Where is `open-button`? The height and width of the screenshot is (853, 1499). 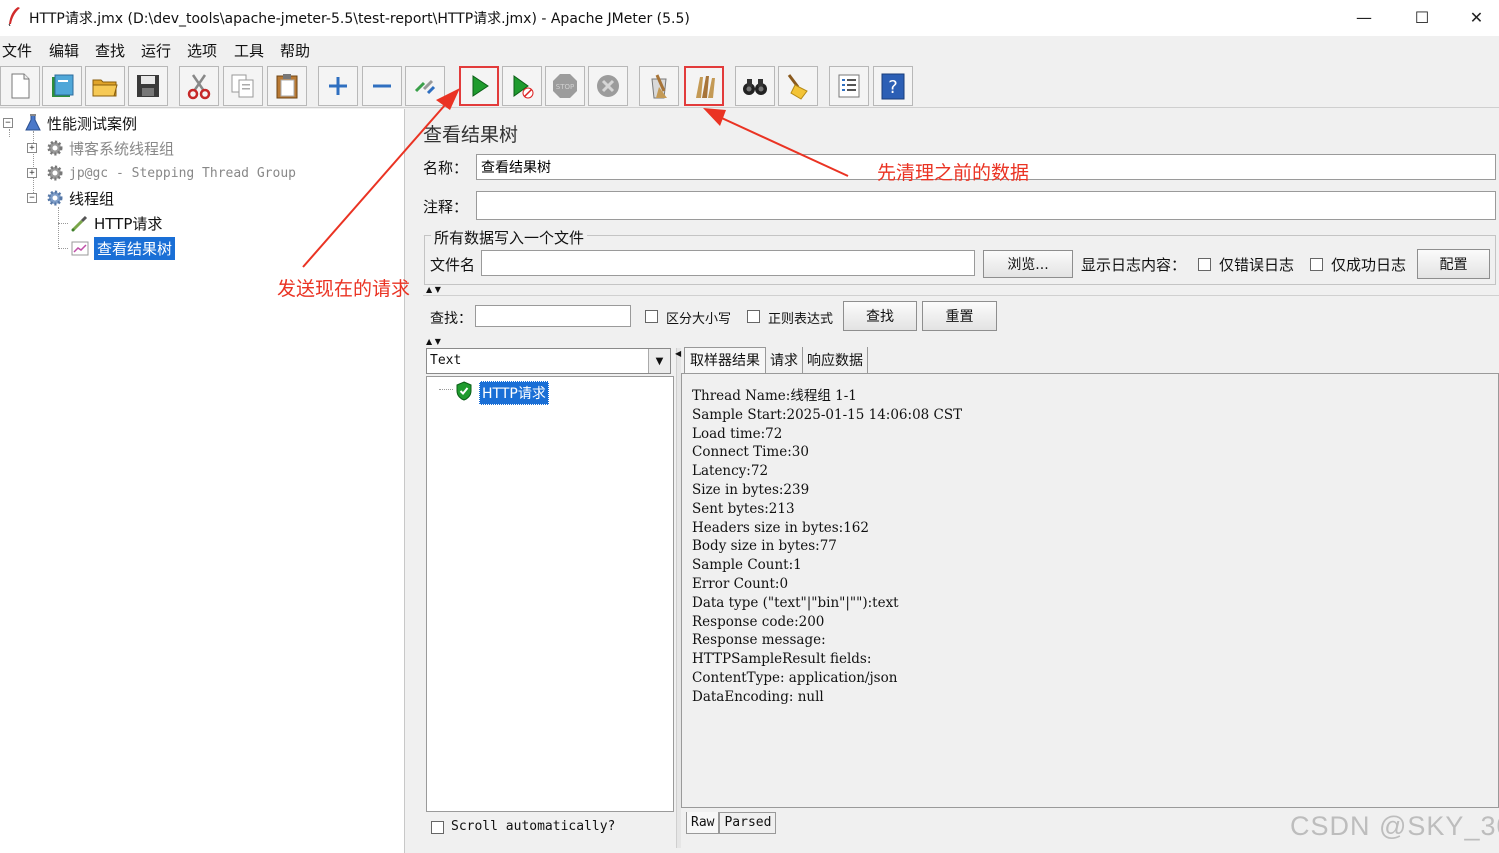 open-button is located at coordinates (105, 86).